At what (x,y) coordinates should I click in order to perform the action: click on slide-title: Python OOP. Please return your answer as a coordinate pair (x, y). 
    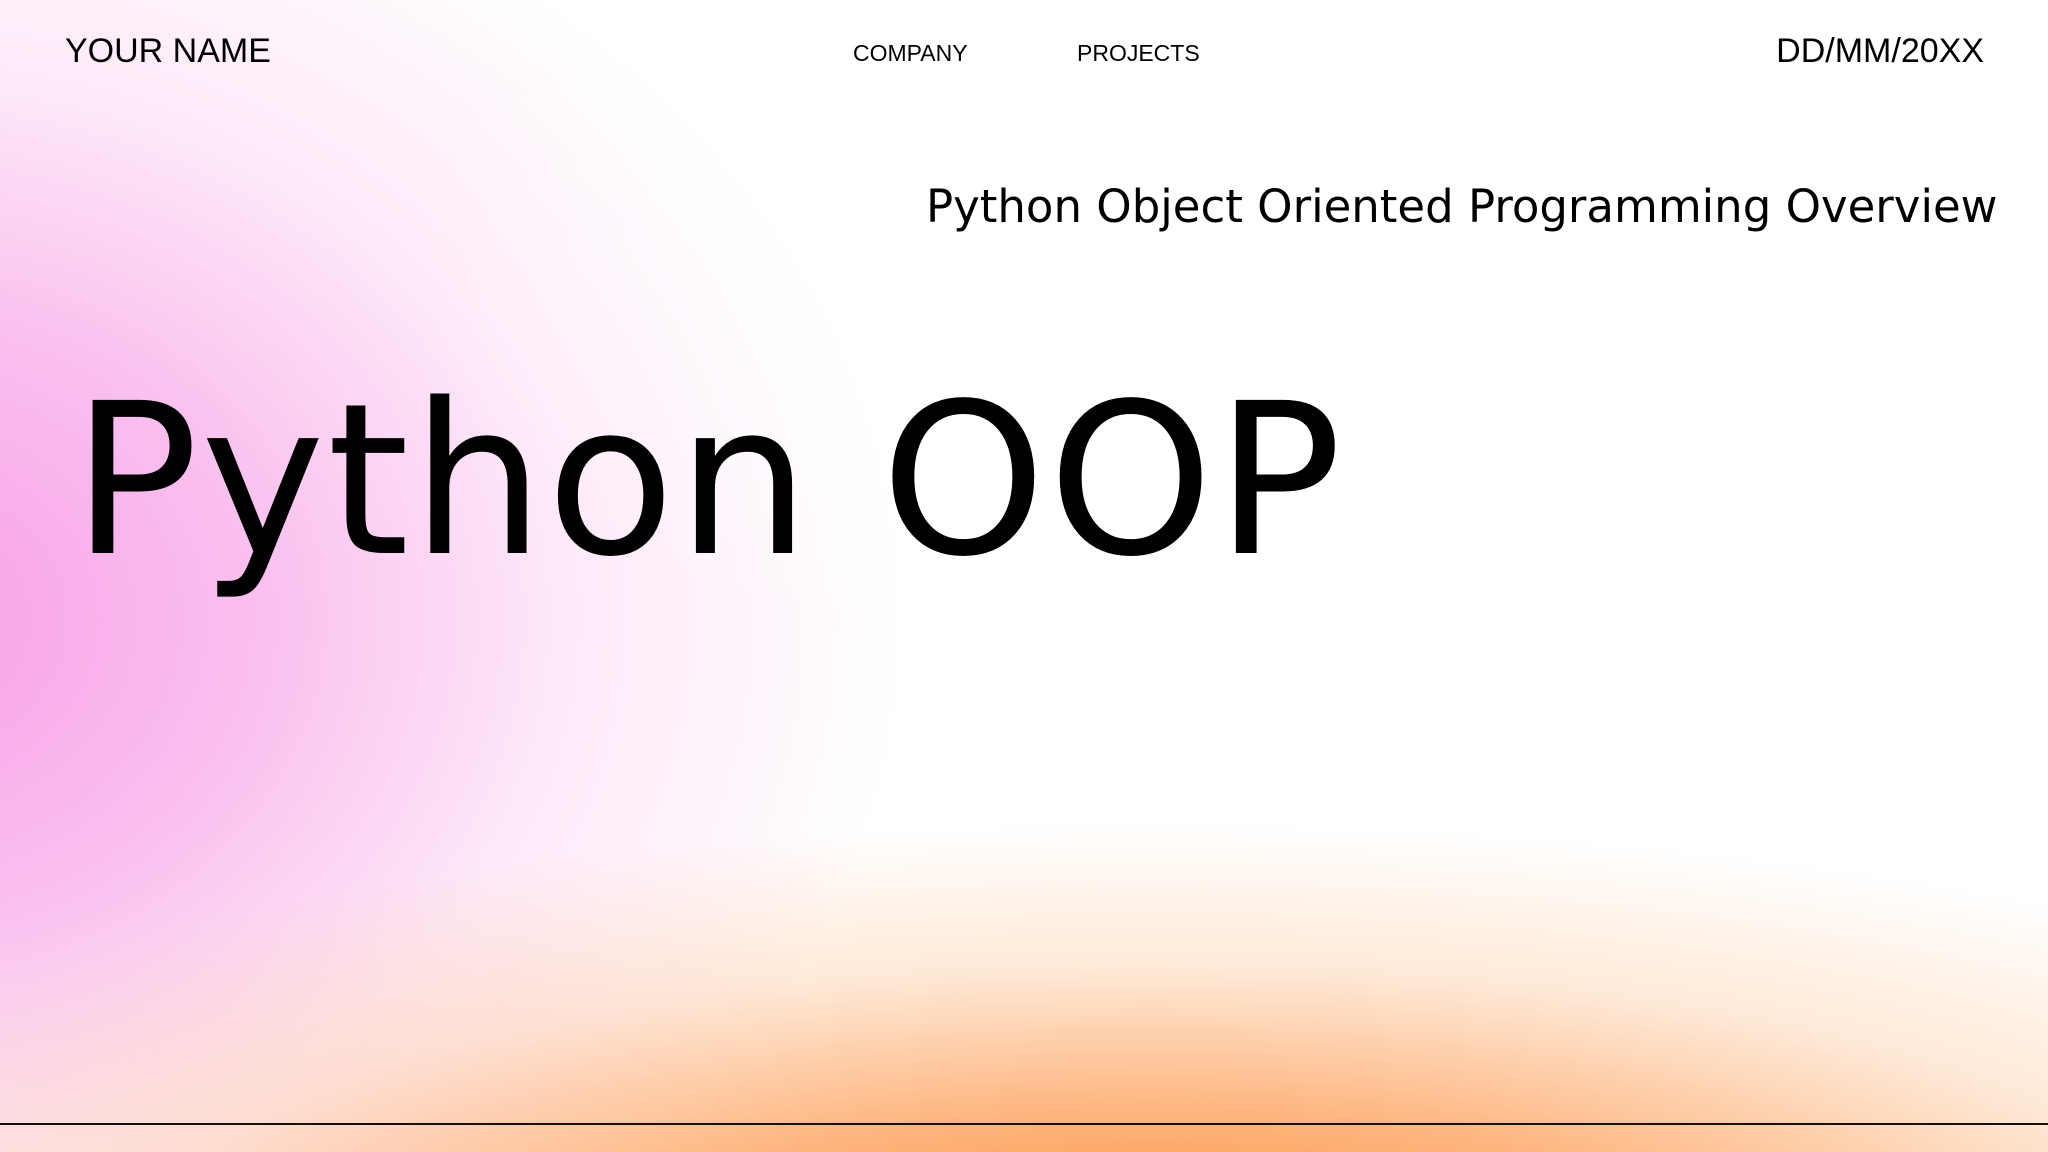
    Looking at the image, I should click on (708, 480).